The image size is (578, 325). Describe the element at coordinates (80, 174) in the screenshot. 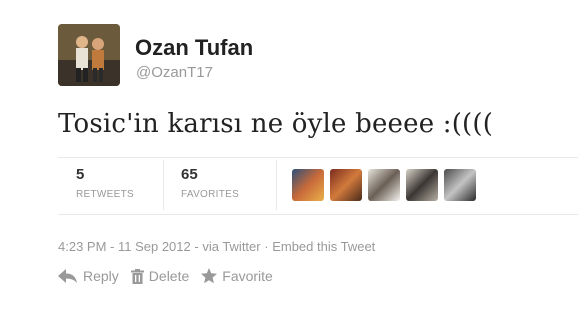

I see `retweets-count: 5` at that location.